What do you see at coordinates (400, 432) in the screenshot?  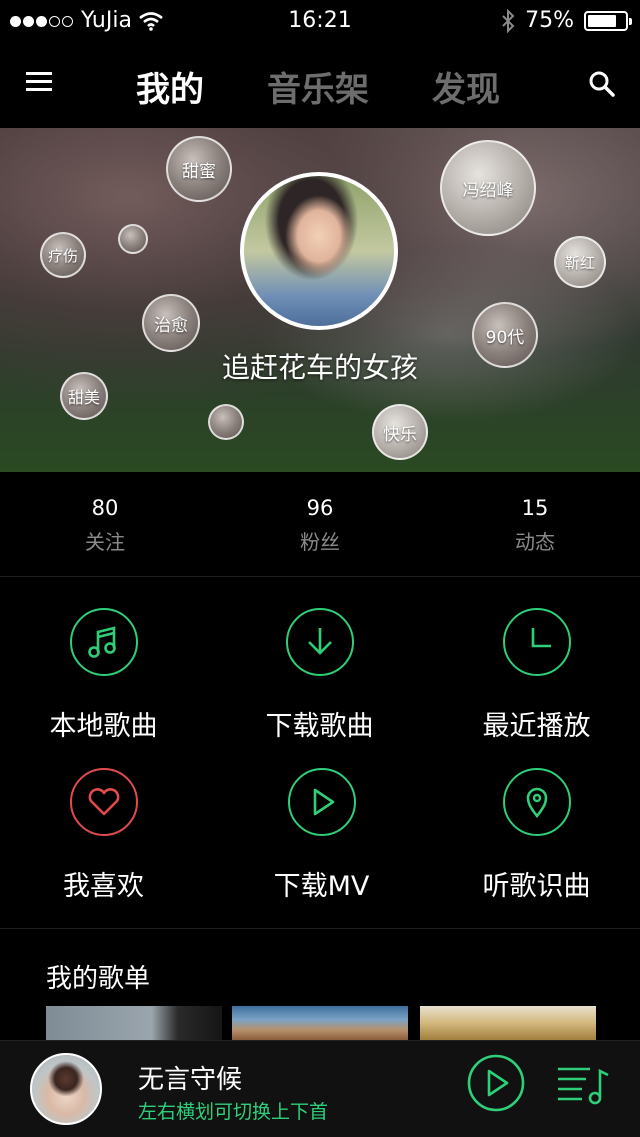 I see `tag-bubble: 快乐` at bounding box center [400, 432].